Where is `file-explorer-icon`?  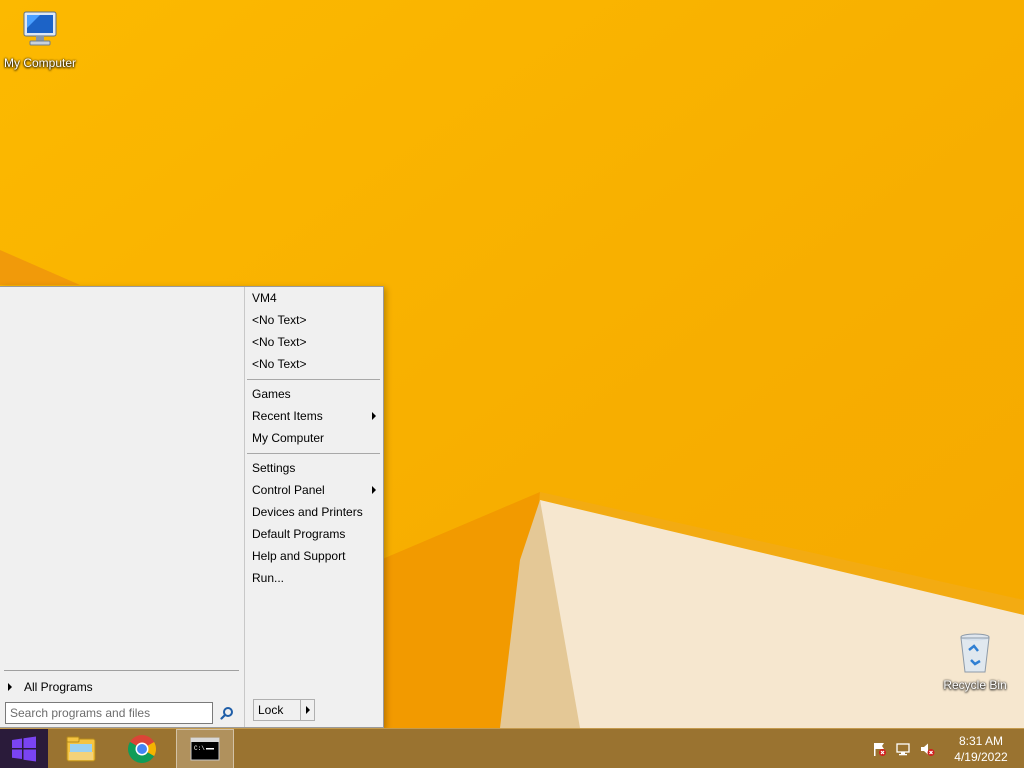
file-explorer-icon is located at coordinates (81, 749).